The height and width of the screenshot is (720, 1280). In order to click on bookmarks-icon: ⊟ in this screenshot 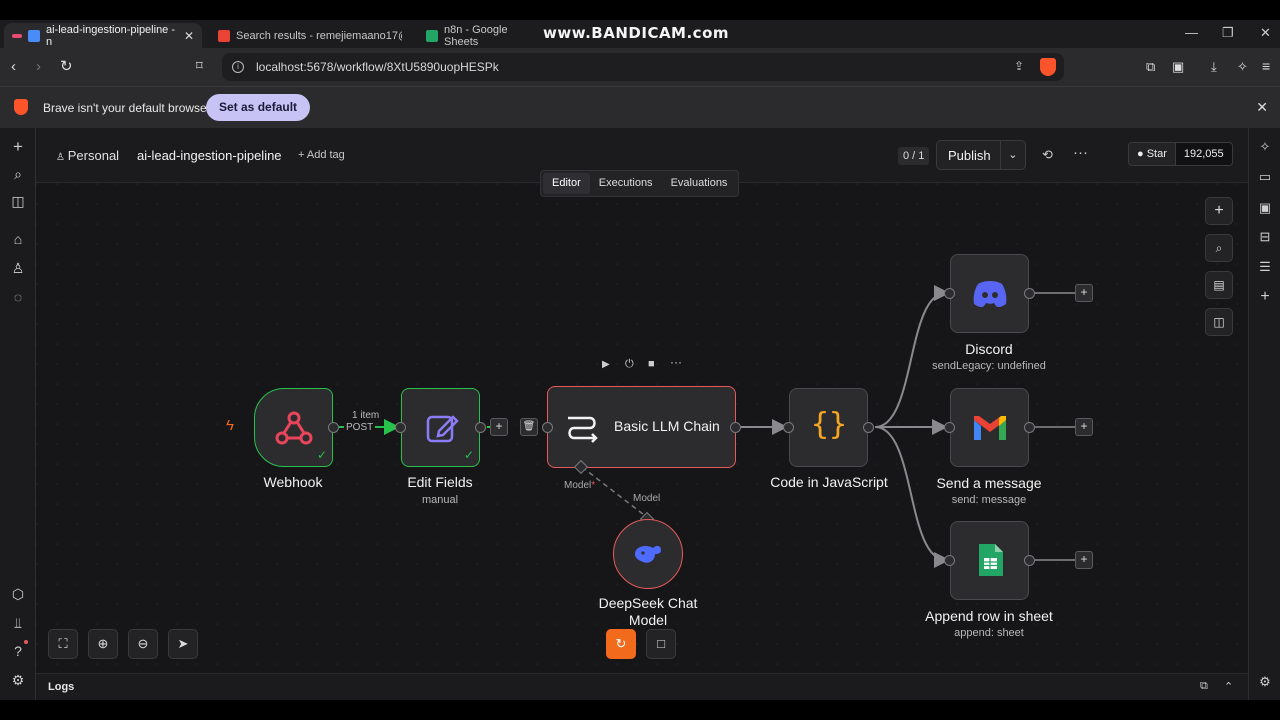, I will do `click(1265, 237)`.